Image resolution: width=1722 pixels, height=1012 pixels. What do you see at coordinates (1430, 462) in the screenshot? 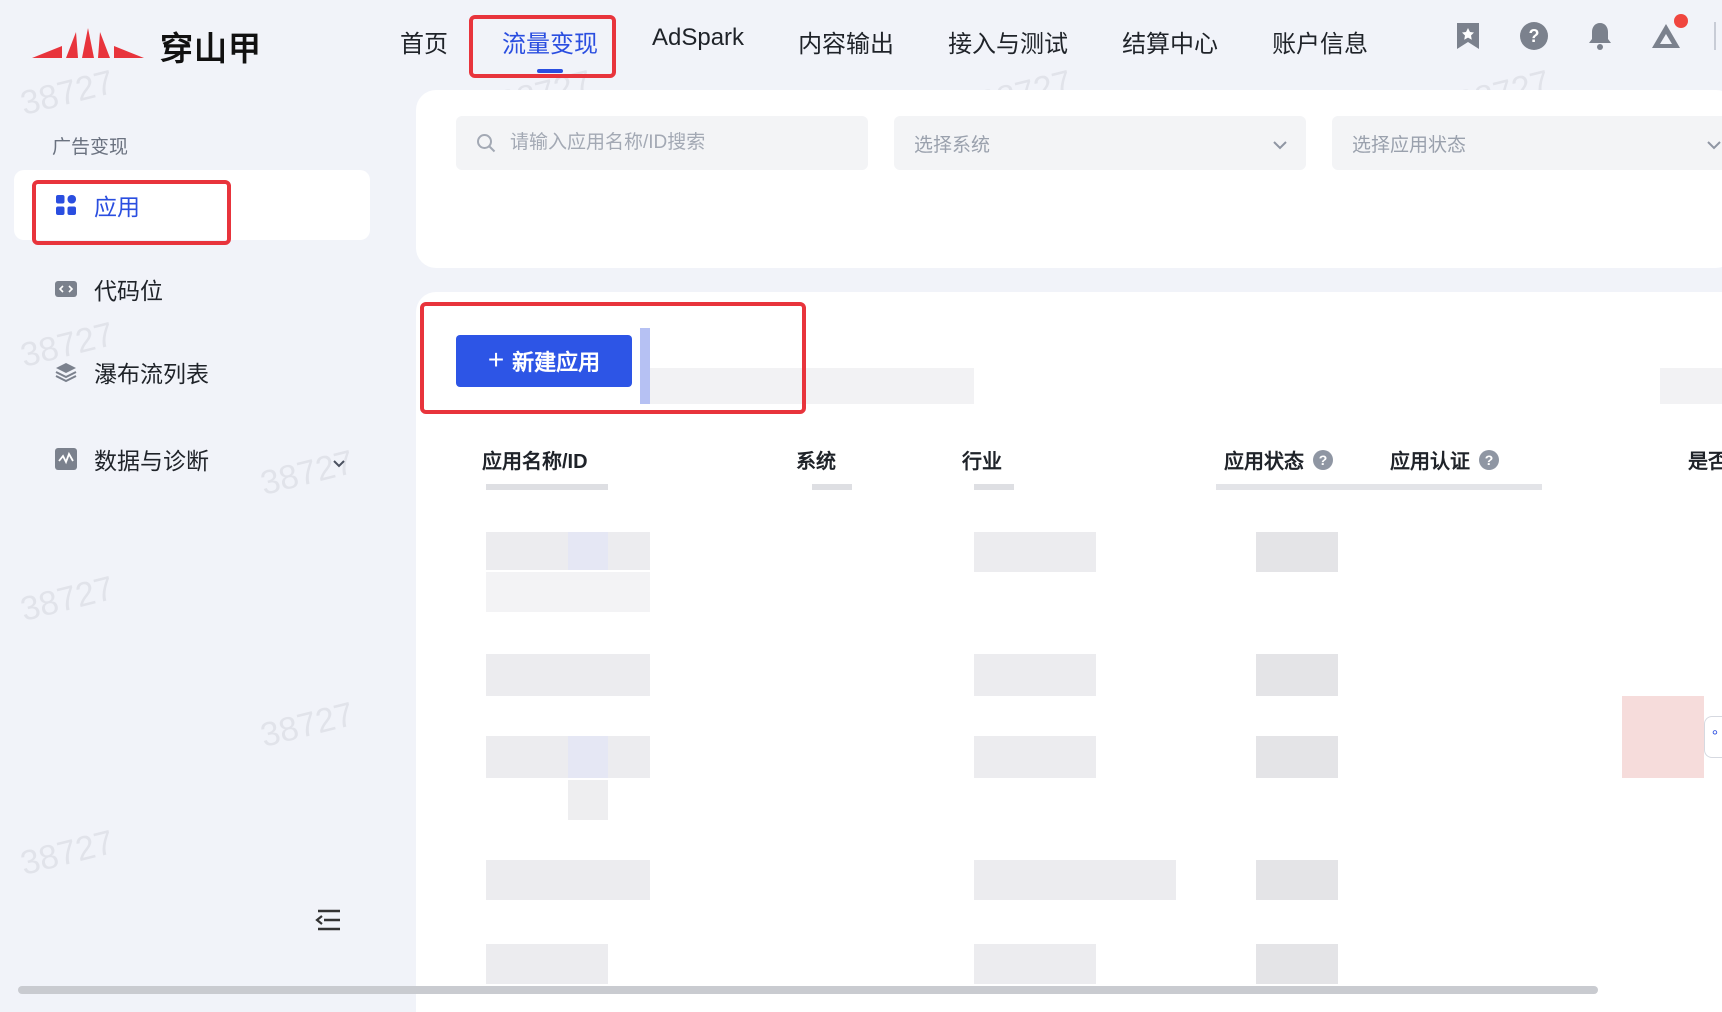
I see `column-label: 应用认证` at bounding box center [1430, 462].